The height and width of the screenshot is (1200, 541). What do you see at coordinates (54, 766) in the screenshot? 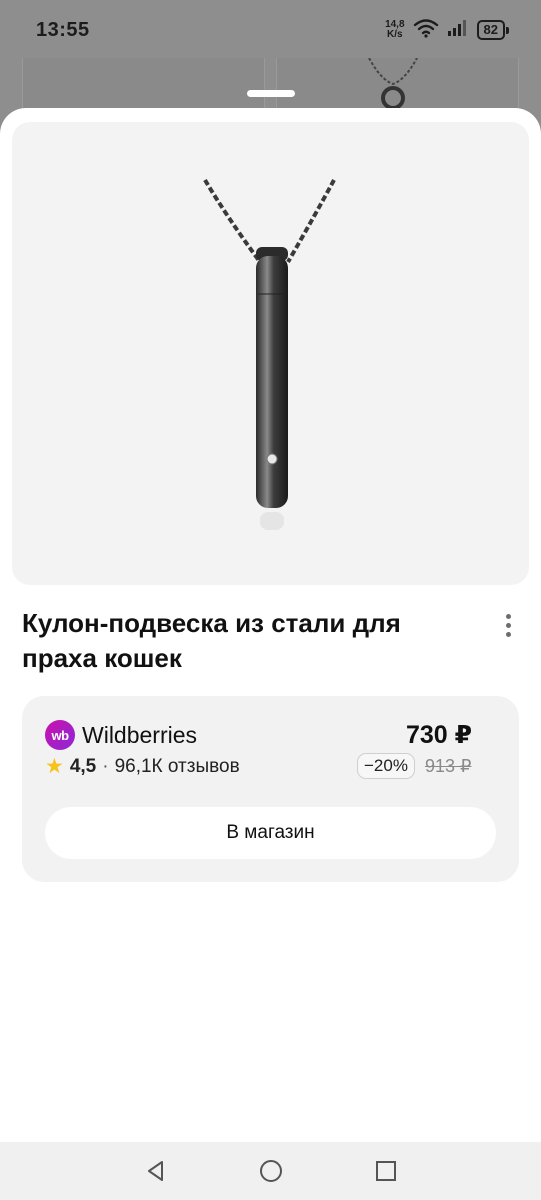
I see `star-icon: ★` at bounding box center [54, 766].